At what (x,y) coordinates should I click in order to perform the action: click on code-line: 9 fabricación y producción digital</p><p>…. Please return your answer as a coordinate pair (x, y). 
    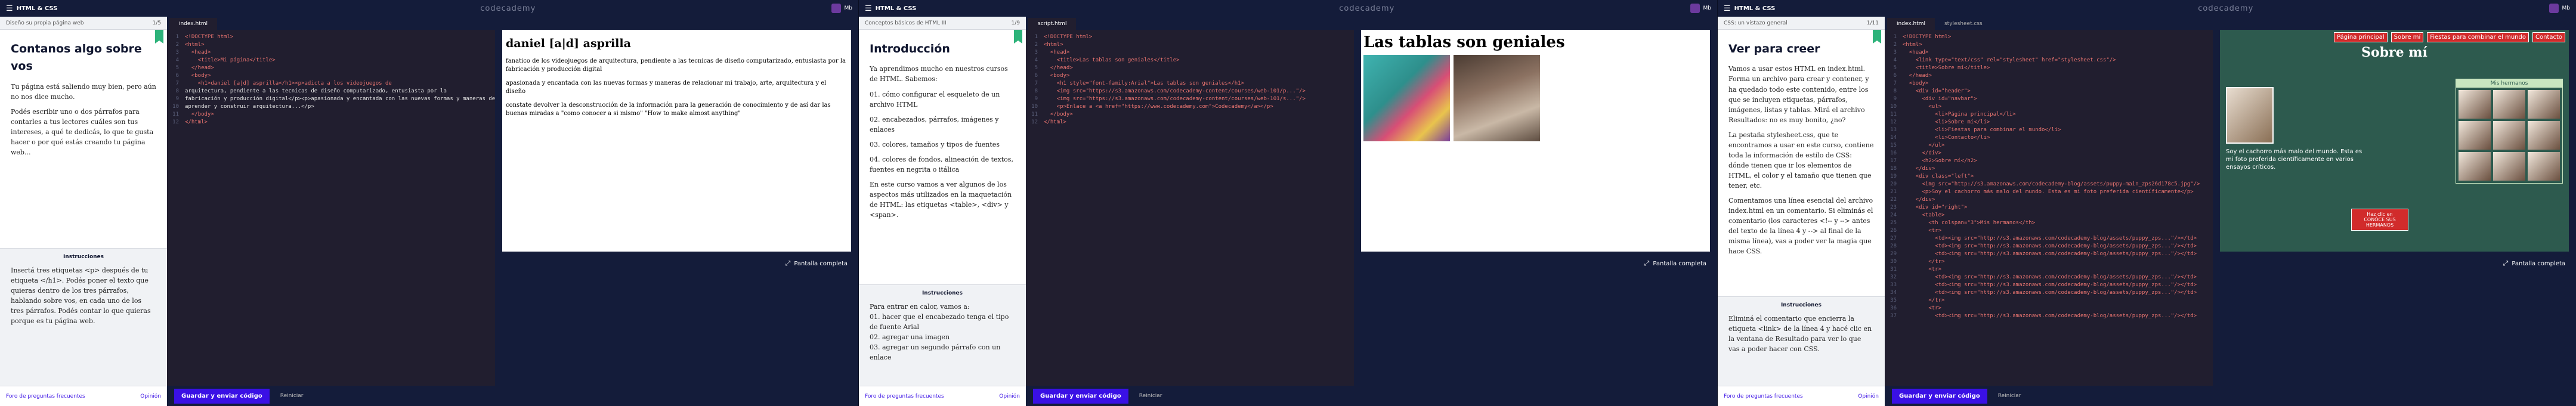
    Looking at the image, I should click on (331, 99).